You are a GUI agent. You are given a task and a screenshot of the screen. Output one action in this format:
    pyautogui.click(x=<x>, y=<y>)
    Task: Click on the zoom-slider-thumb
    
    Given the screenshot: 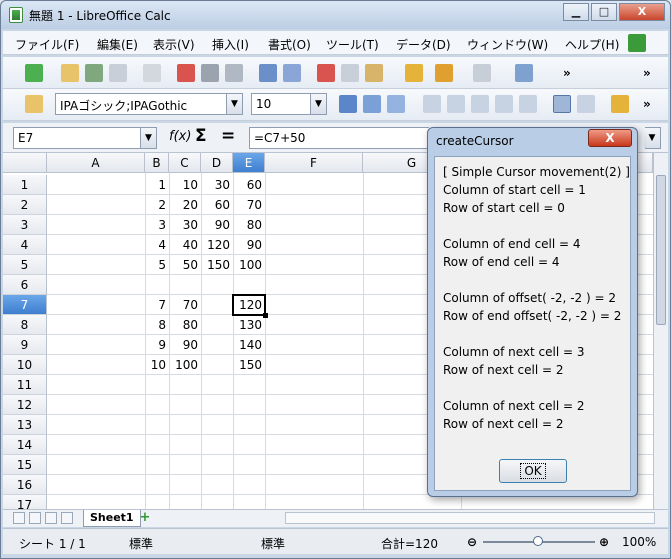 What is the action you would take?
    pyautogui.click(x=538, y=541)
    